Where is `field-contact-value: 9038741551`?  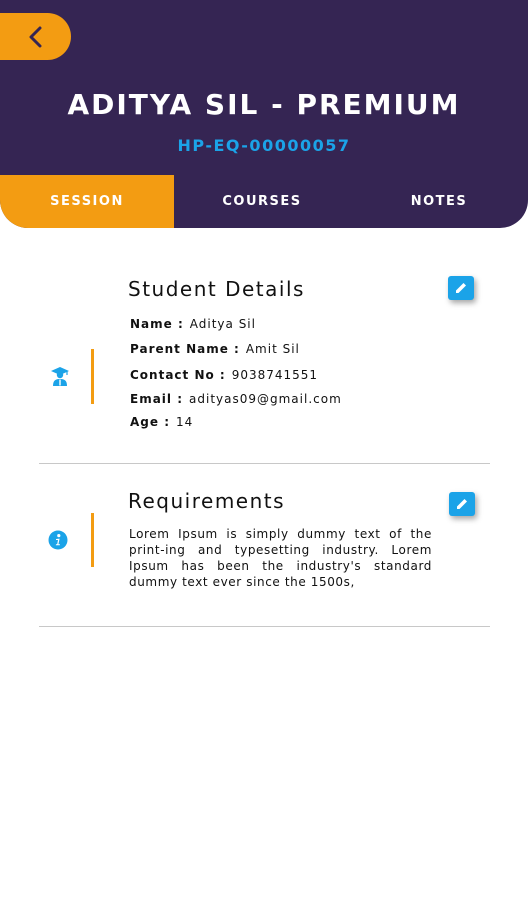
field-contact-value: 9038741551 is located at coordinates (275, 375).